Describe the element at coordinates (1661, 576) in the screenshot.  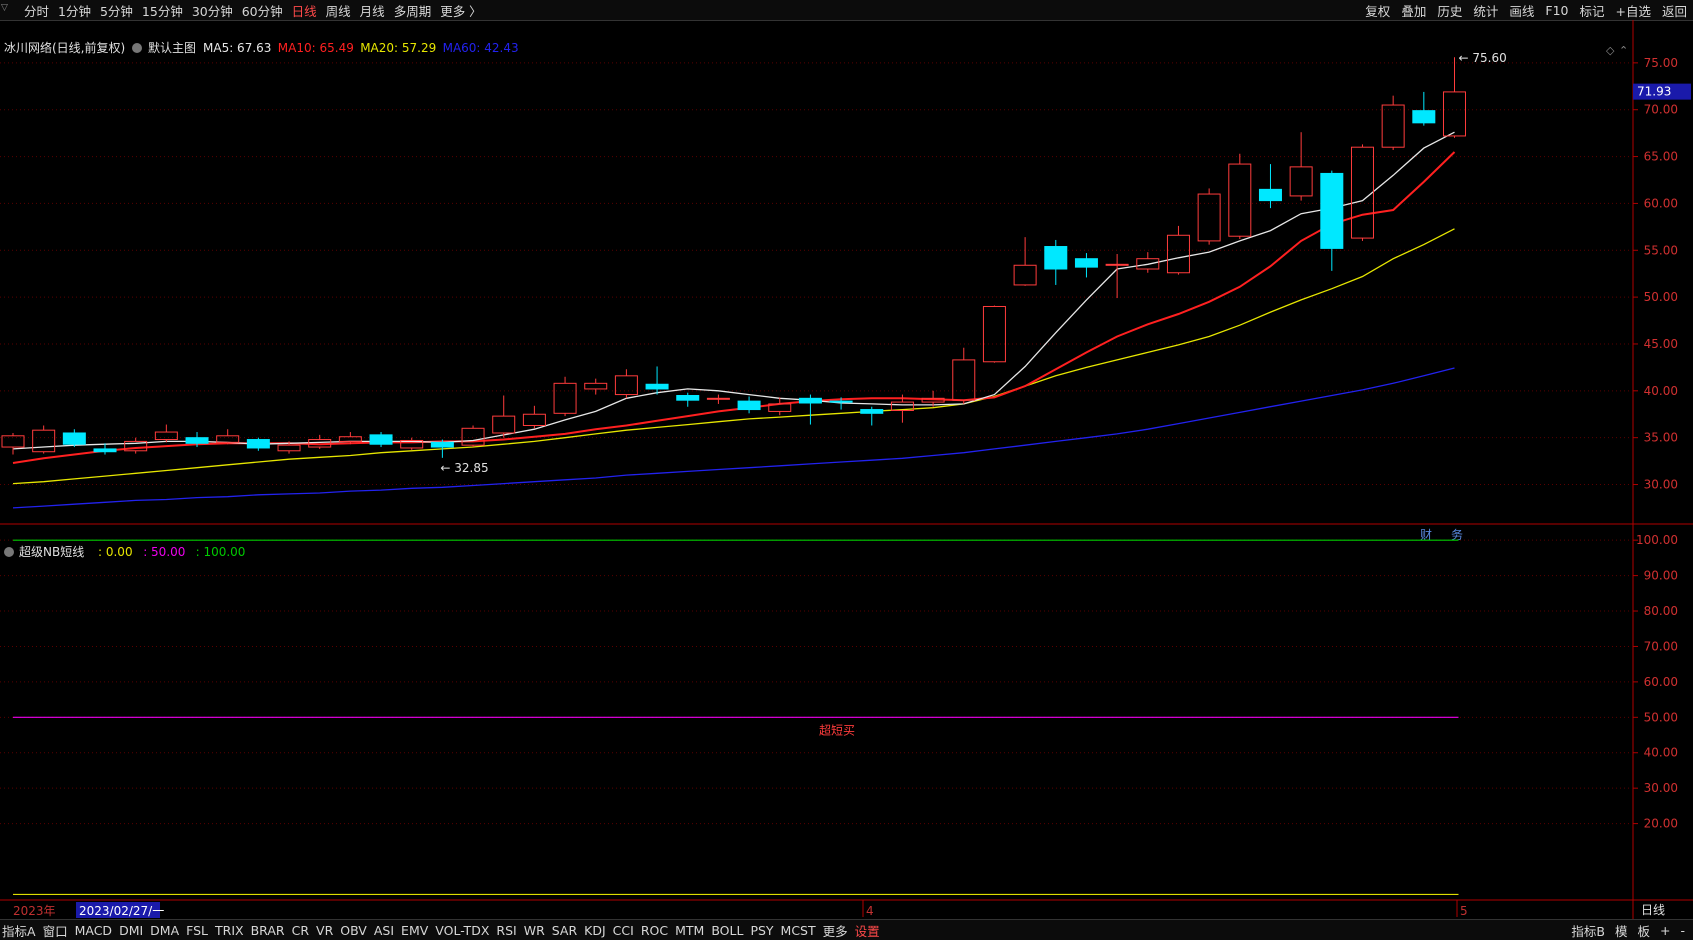
I see `ind-y-tick-label: 90.00` at that location.